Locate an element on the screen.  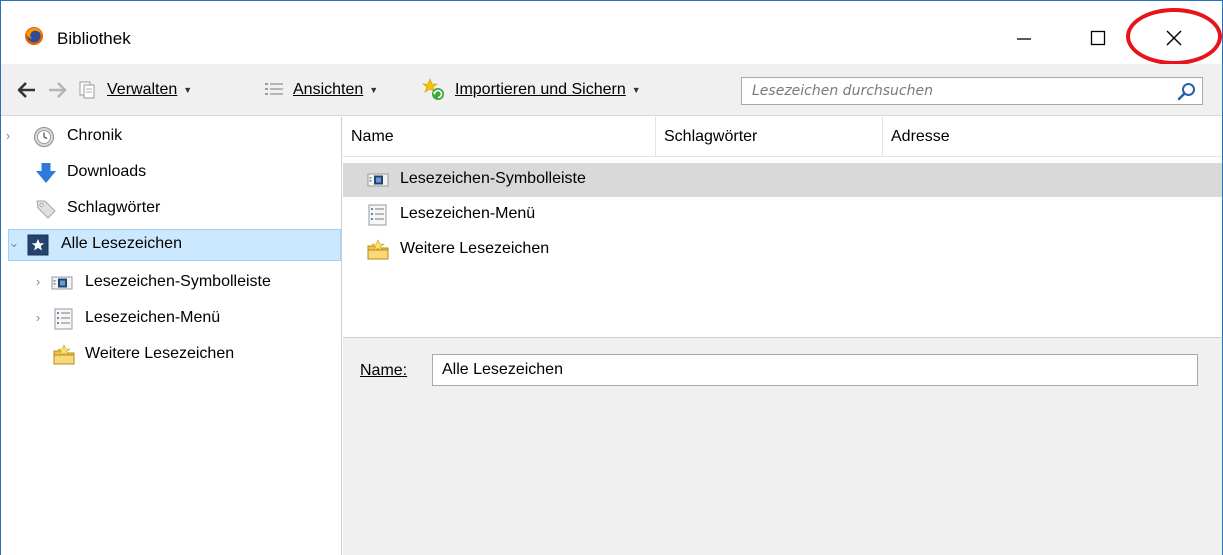
back-button is located at coordinates (27, 90).